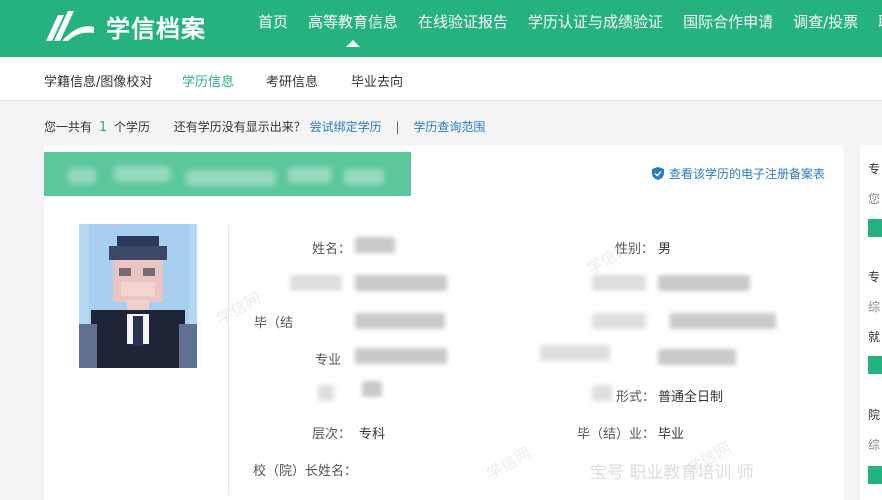 This screenshot has width=882, height=500. I want to click on nav-career: 职, so click(880, 28).